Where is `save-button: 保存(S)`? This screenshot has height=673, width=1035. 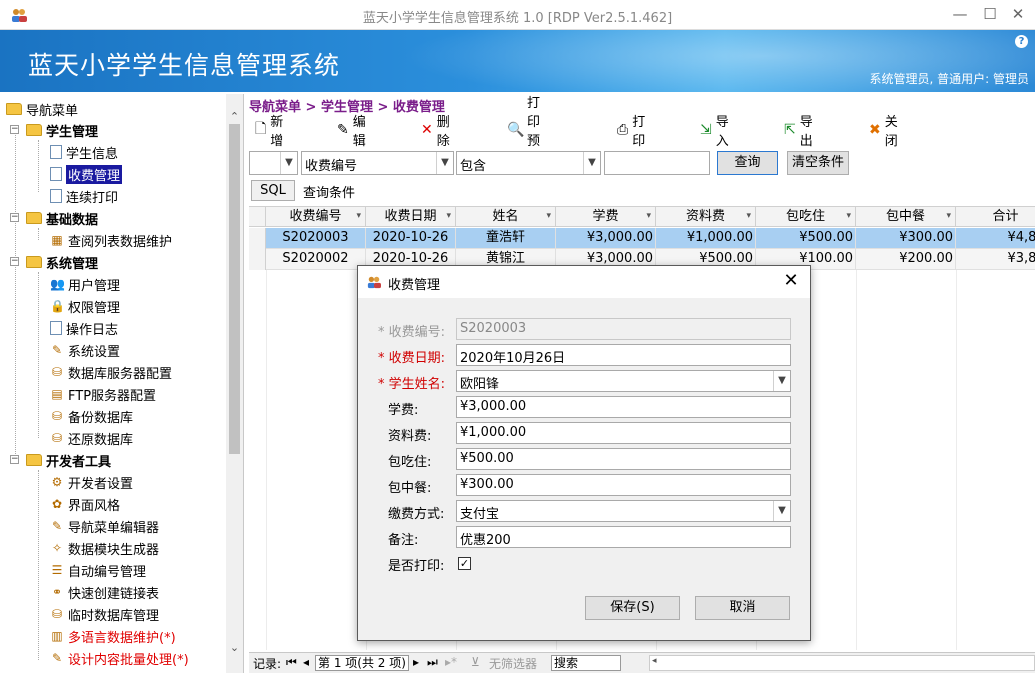 save-button: 保存(S) is located at coordinates (632, 608).